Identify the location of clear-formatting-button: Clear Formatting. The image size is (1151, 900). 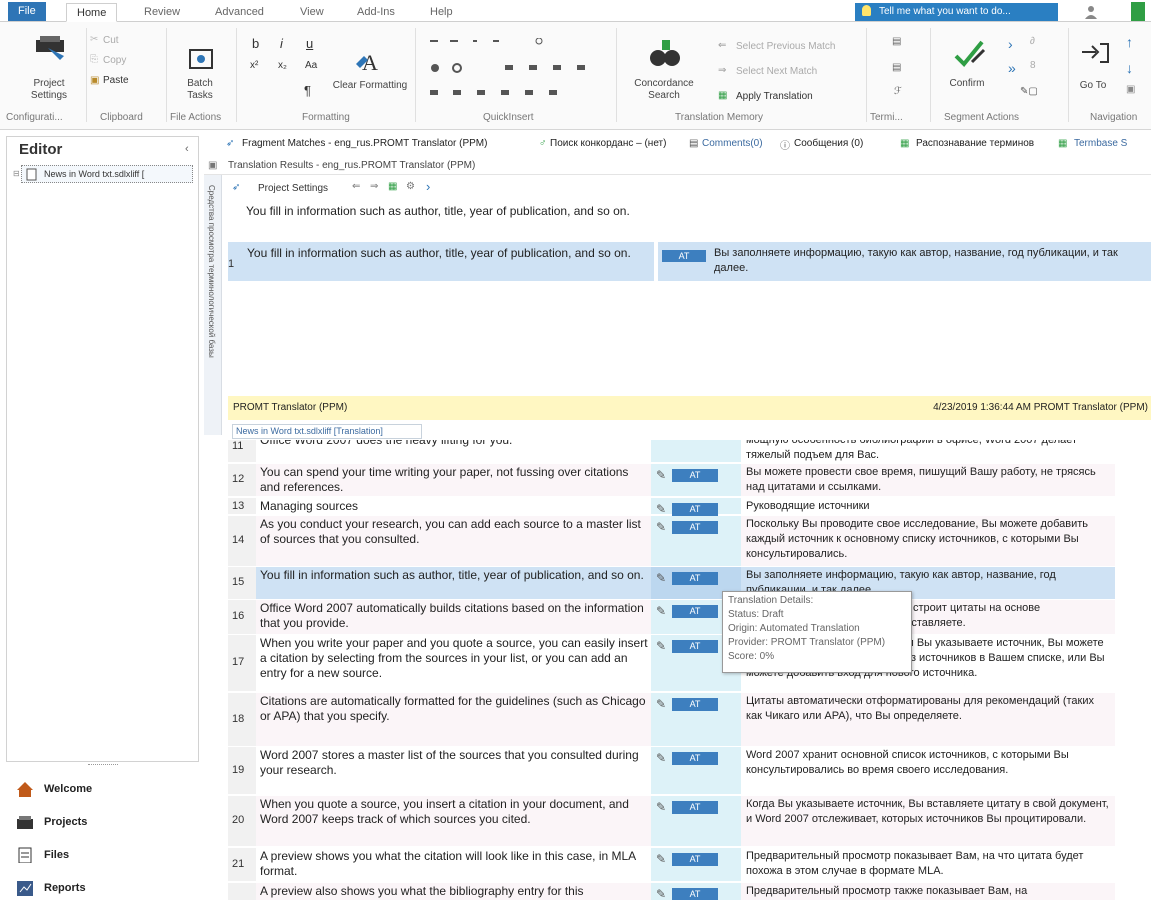
(370, 86).